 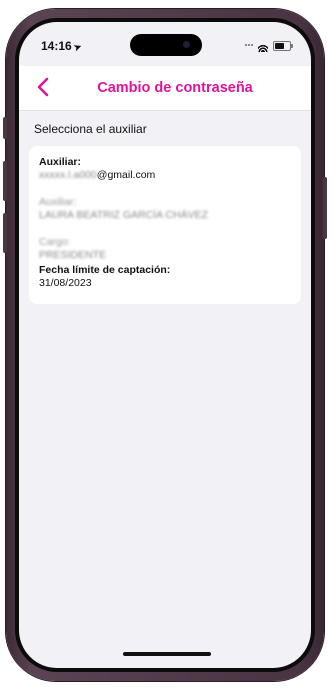 I want to click on home-indicator, so click(x=167, y=654).